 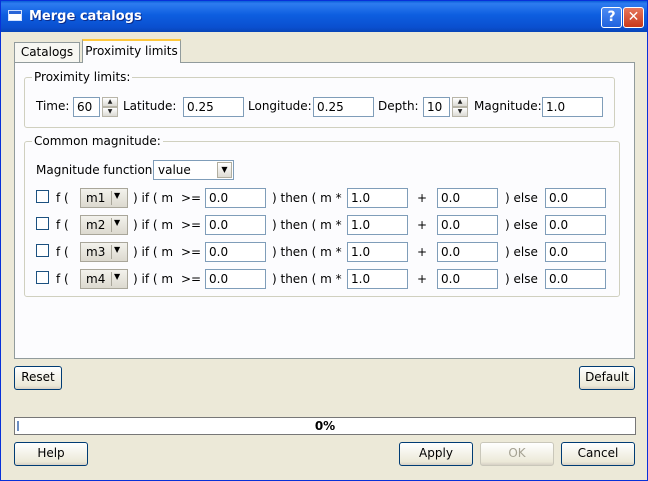 What do you see at coordinates (38, 378) in the screenshot?
I see `reset-button: Reset` at bounding box center [38, 378].